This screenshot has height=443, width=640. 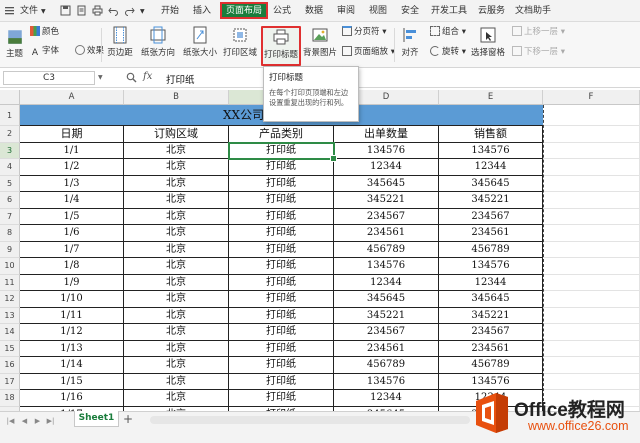 What do you see at coordinates (72, 266) in the screenshot?
I see `data-cell: 1/8` at bounding box center [72, 266].